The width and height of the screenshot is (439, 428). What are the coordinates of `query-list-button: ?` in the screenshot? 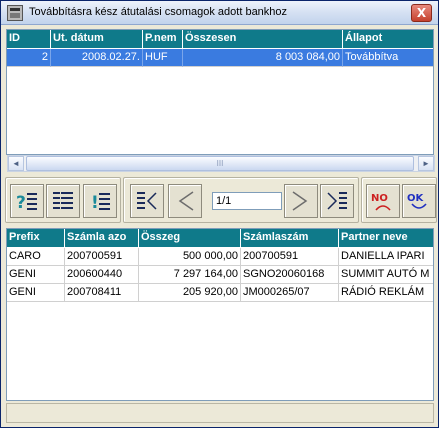 It's located at (27, 201).